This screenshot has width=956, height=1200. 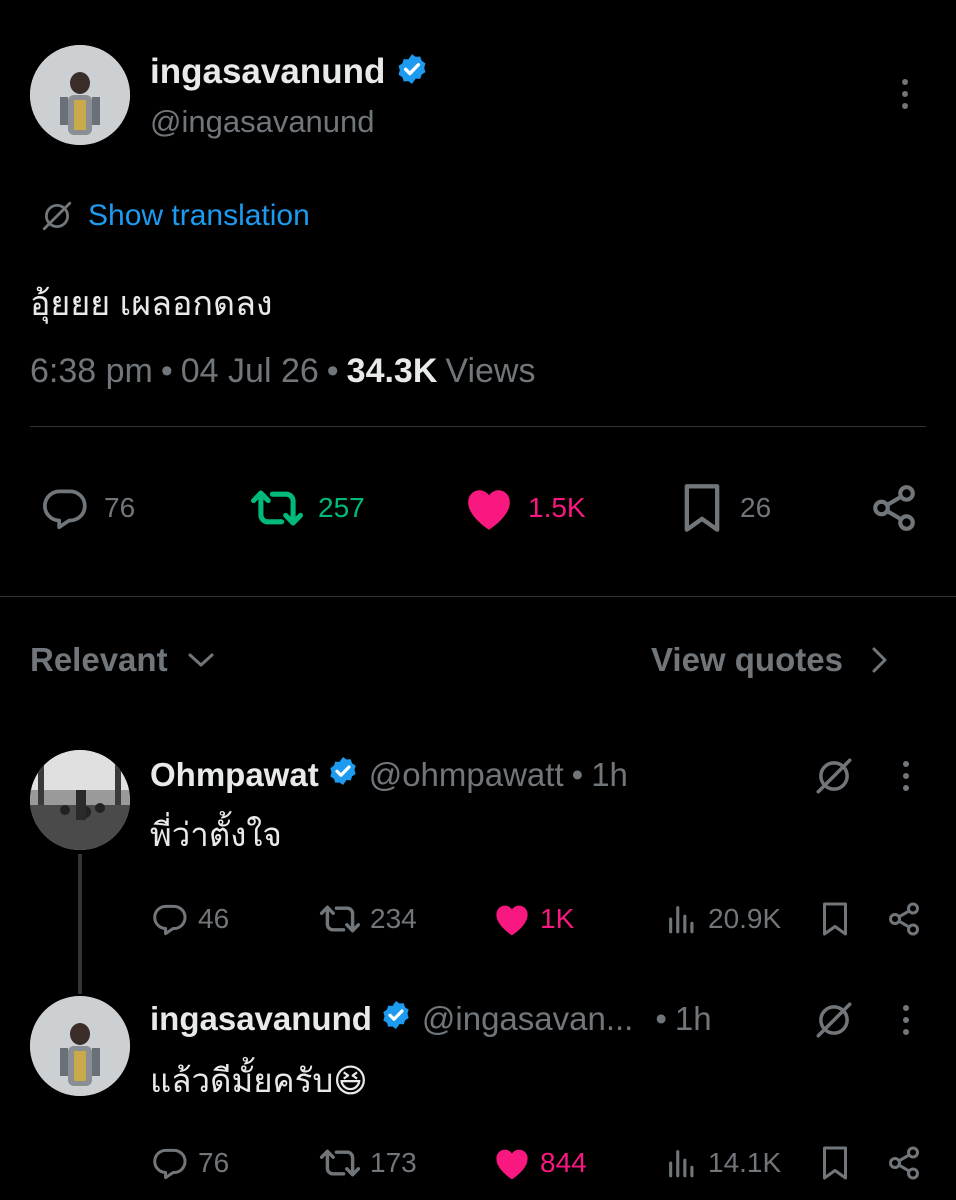 What do you see at coordinates (392, 371) in the screenshot?
I see `views-count: 34.3K` at bounding box center [392, 371].